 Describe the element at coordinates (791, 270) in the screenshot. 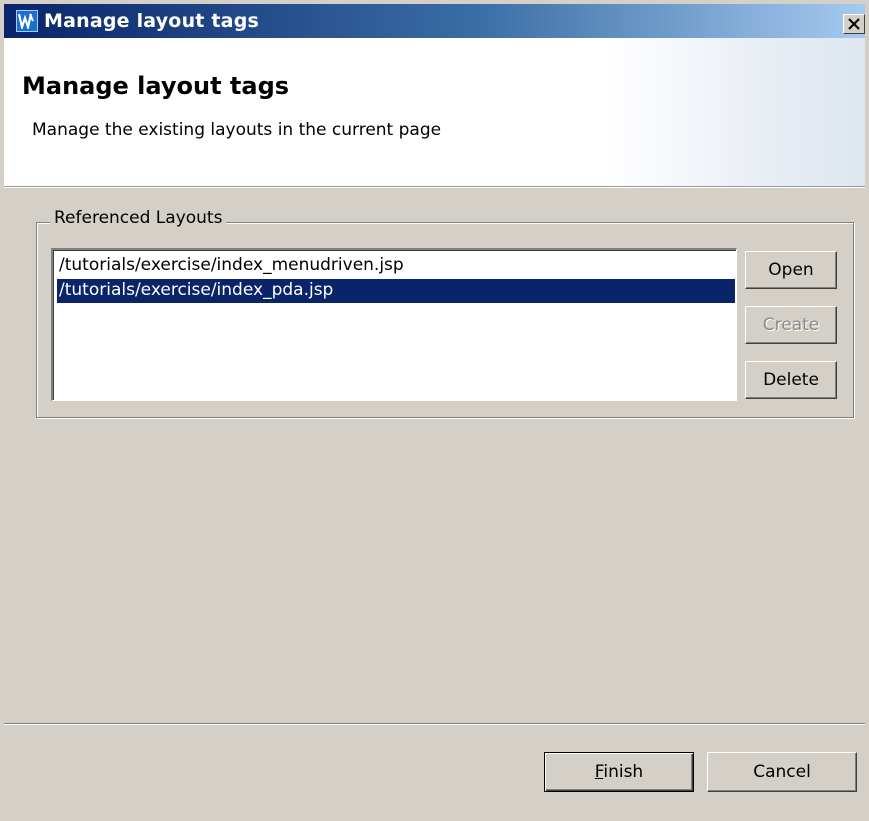

I see `open-button: Open` at that location.